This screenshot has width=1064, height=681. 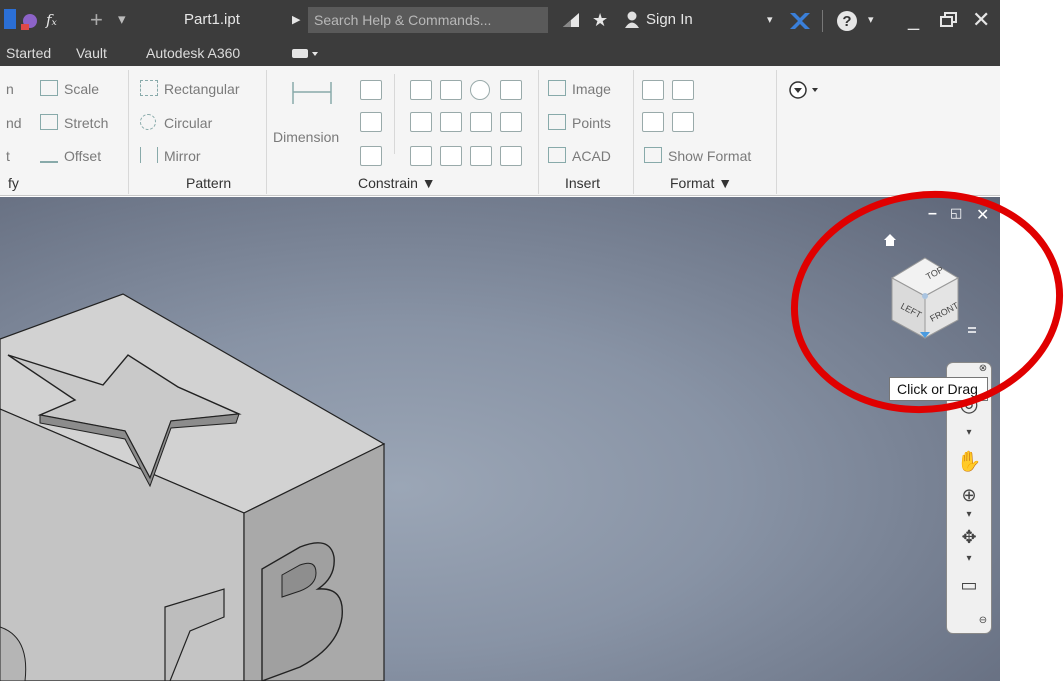 What do you see at coordinates (871, 20) in the screenshot?
I see `help-dropdown-icon: ▾` at bounding box center [871, 20].